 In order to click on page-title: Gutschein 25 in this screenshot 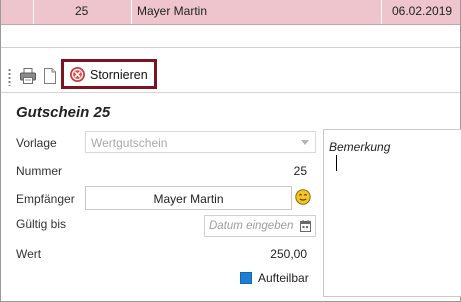, I will do `click(63, 112)`.